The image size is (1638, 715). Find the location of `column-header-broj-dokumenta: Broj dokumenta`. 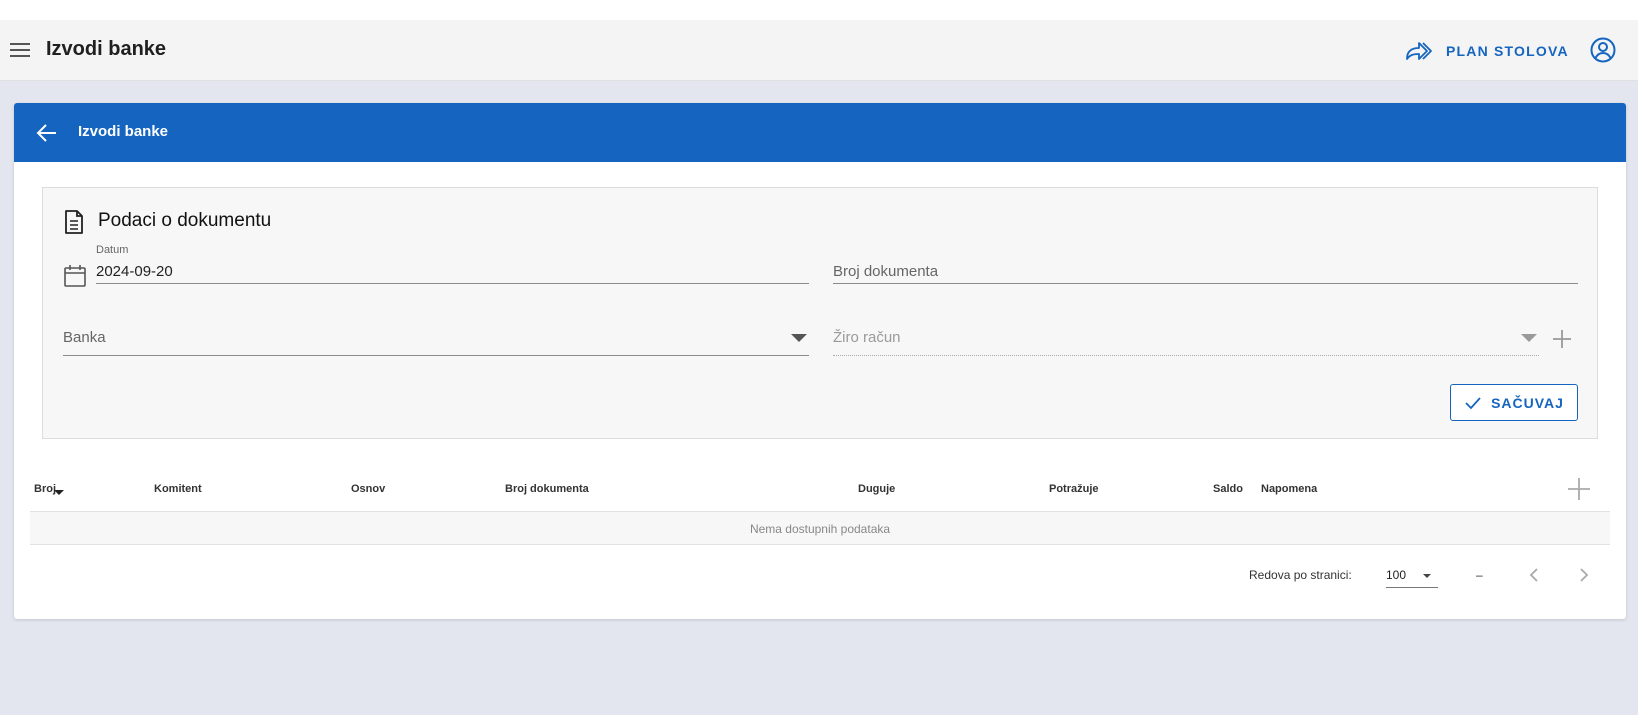

column-header-broj-dokumenta: Broj dokumenta is located at coordinates (547, 489).